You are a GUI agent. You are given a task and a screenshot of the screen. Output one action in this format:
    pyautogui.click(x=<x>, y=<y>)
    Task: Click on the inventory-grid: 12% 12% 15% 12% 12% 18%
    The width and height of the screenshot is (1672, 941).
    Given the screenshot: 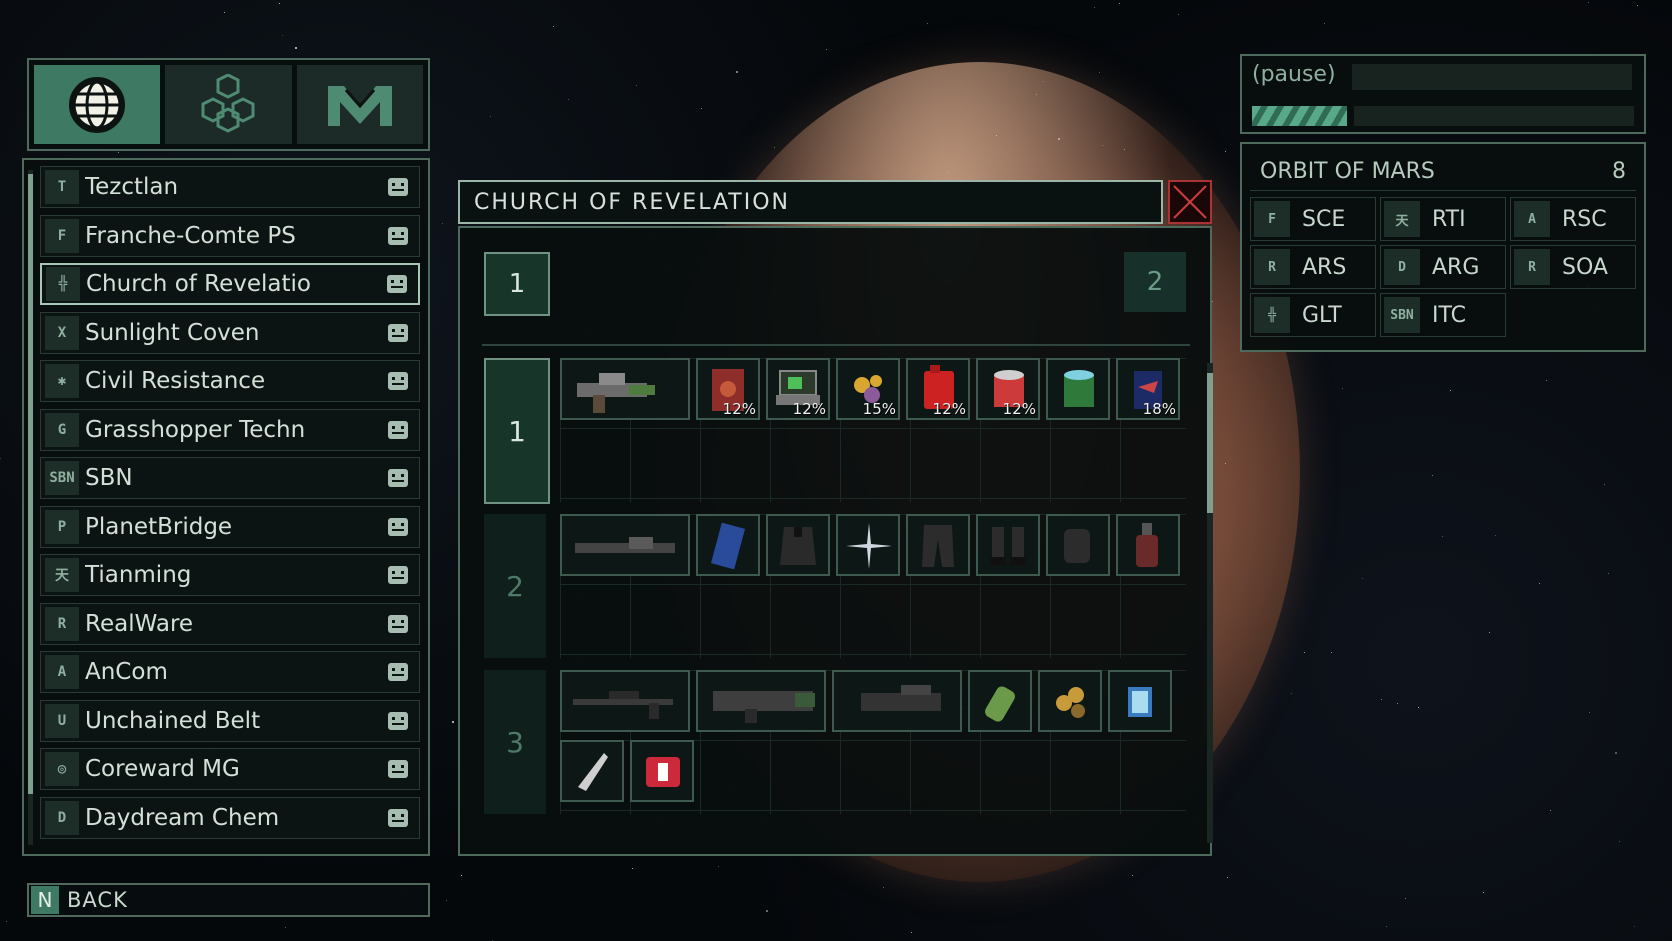 What is the action you would take?
    pyautogui.click(x=873, y=430)
    